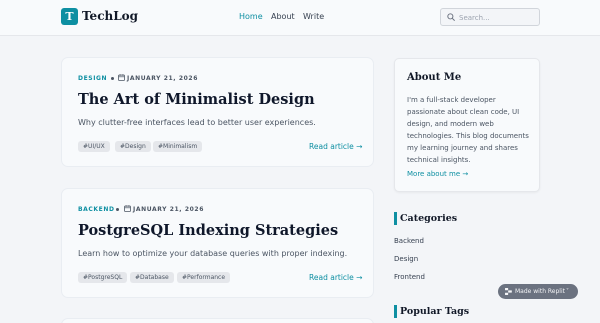  I want to click on more-about-me-link: More about me →, so click(437, 174).